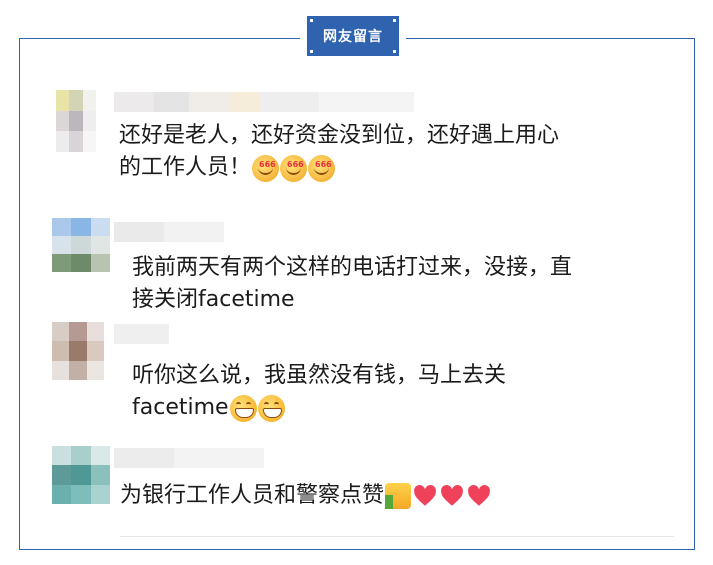  What do you see at coordinates (319, 408) in the screenshot?
I see `comment-line: facetime` at bounding box center [319, 408].